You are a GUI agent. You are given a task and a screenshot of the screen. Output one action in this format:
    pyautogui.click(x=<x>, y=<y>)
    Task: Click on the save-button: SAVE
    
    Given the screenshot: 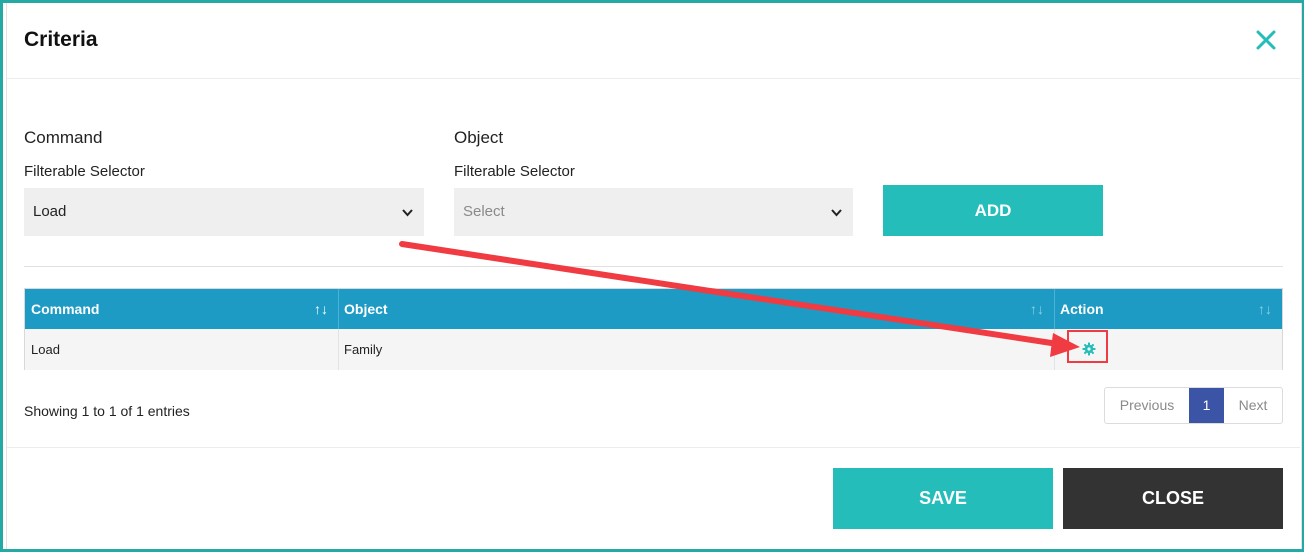 What is the action you would take?
    pyautogui.click(x=943, y=498)
    